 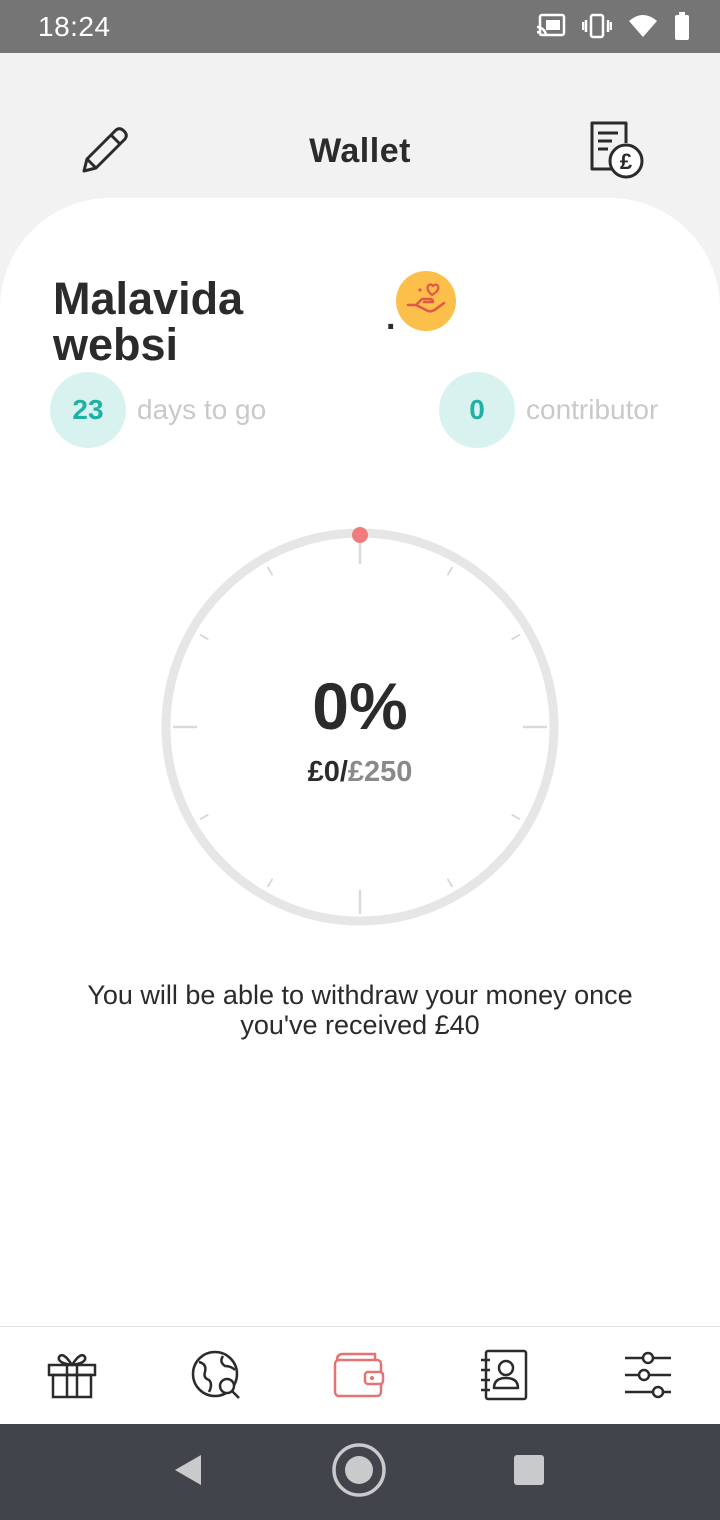 What do you see at coordinates (88, 410) in the screenshot?
I see `days-count: 23` at bounding box center [88, 410].